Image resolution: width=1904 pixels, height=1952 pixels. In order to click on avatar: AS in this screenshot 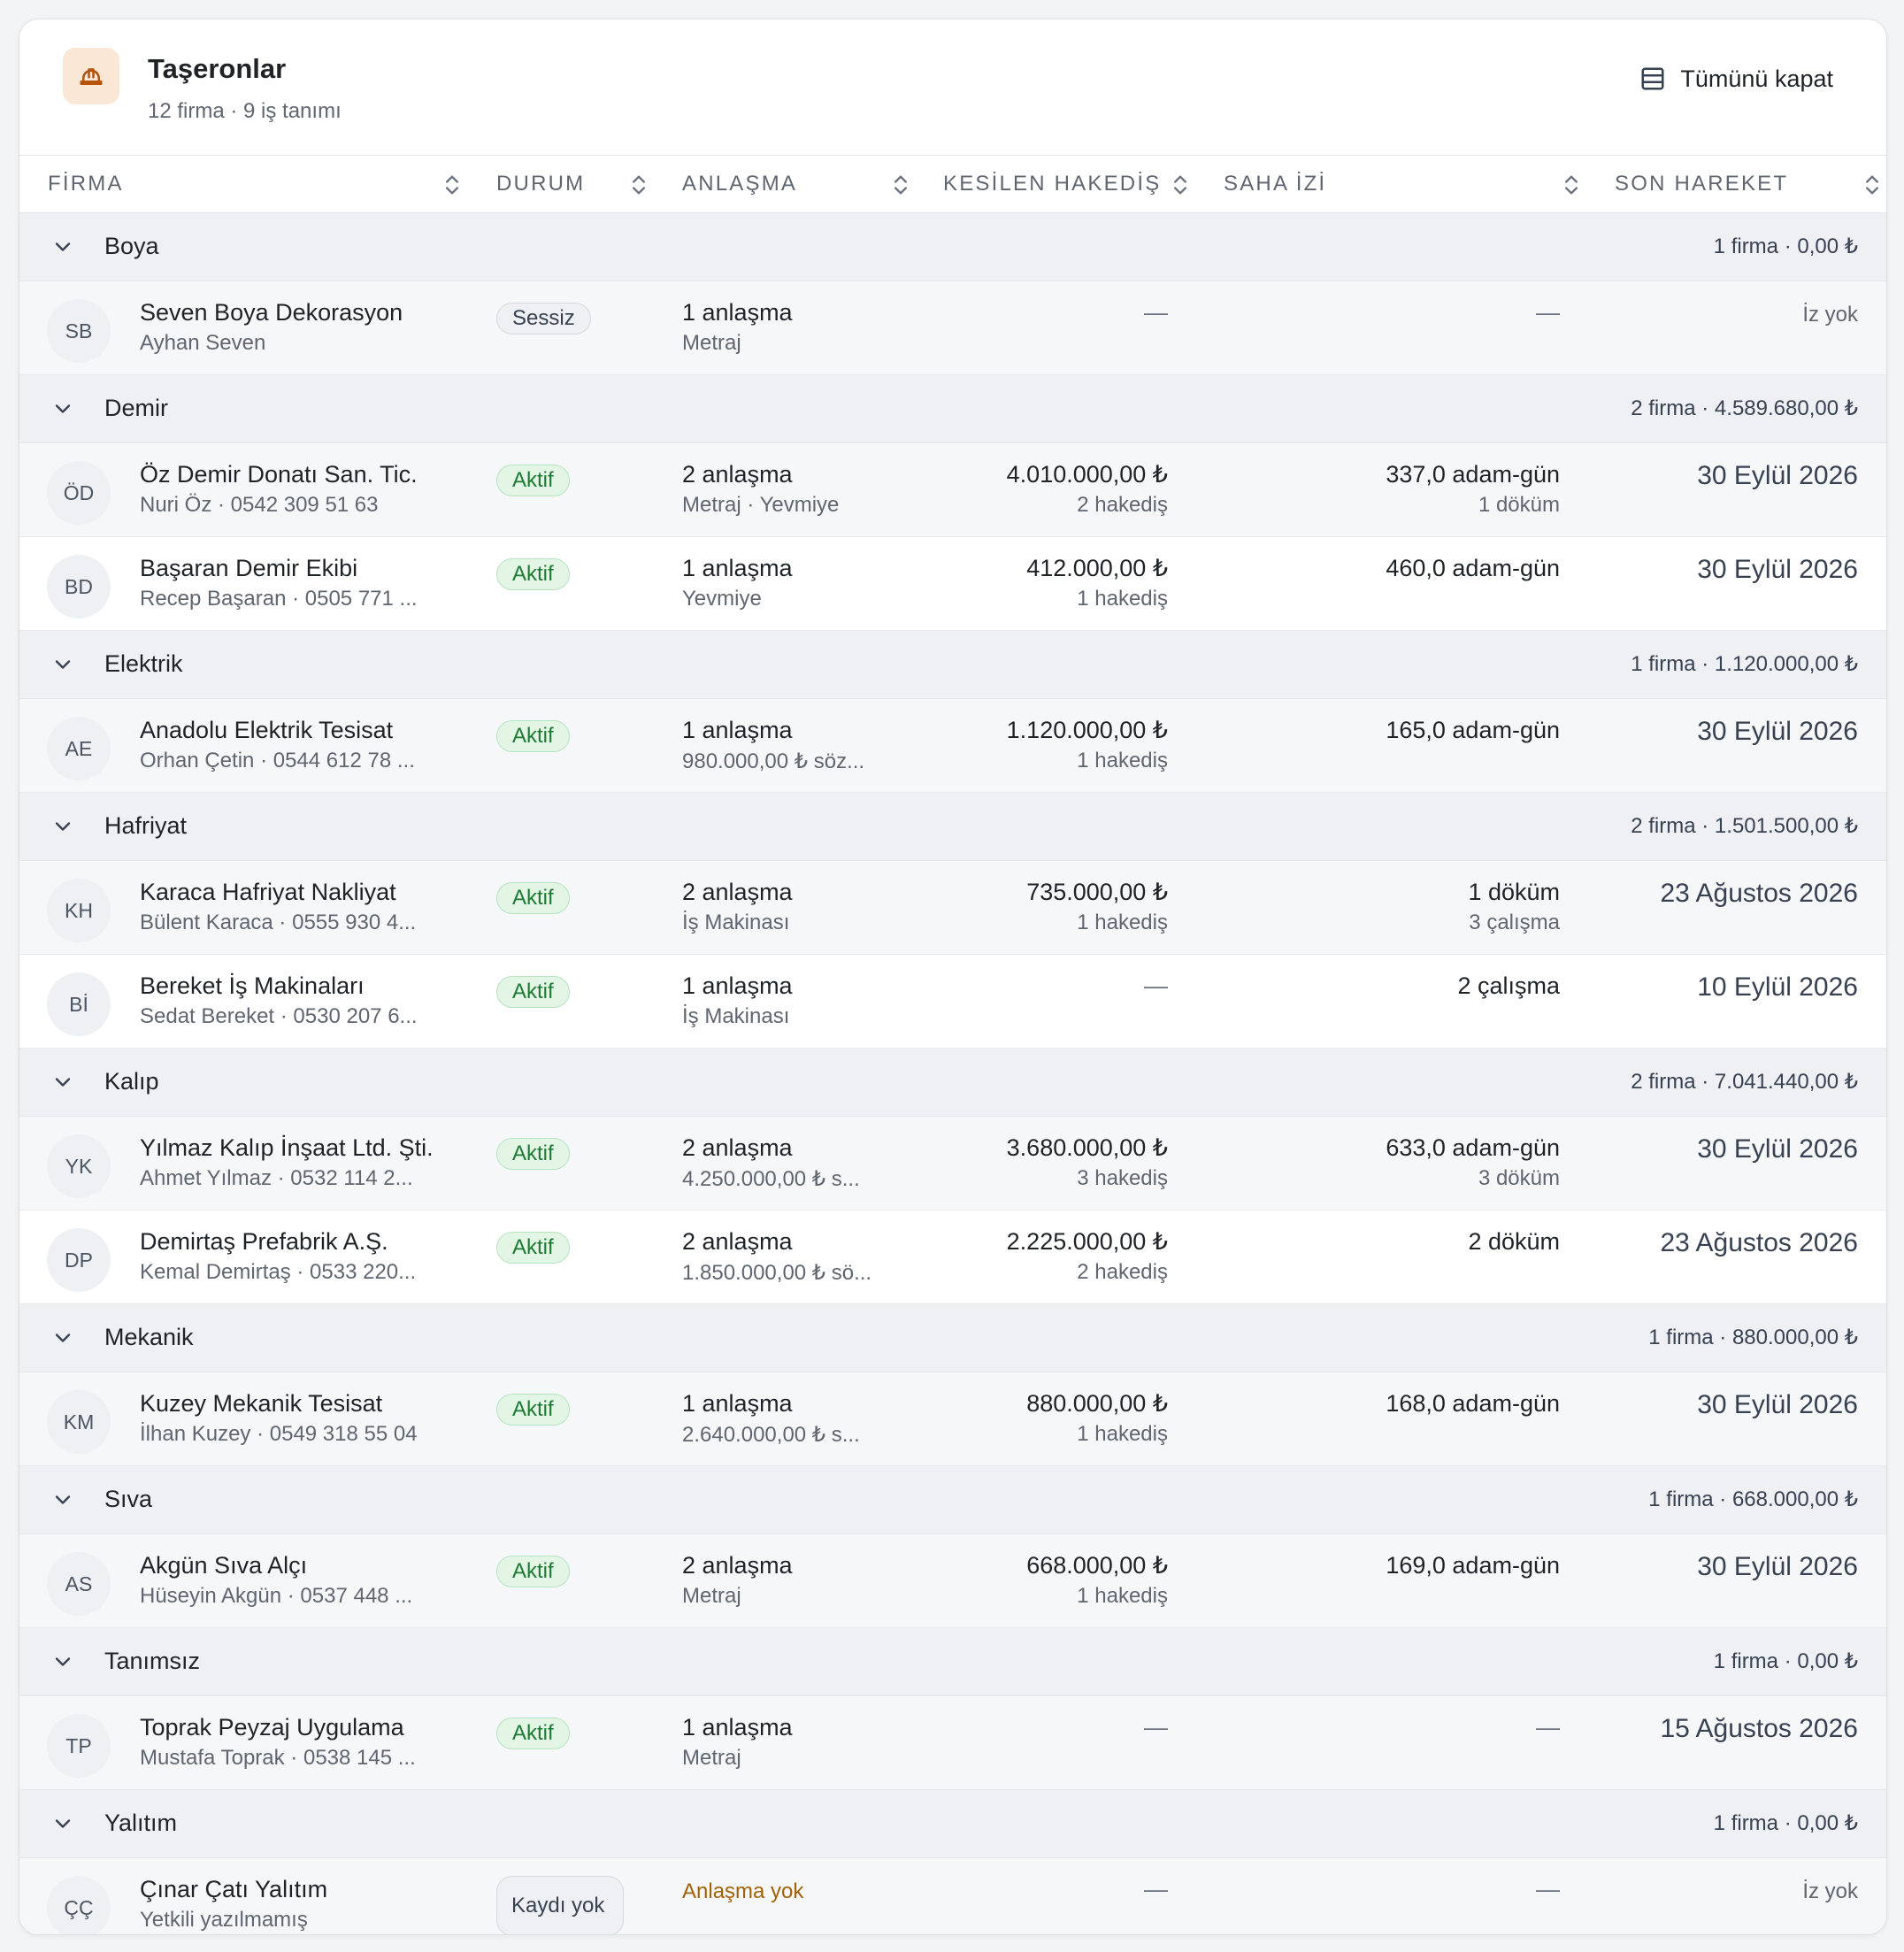, I will do `click(79, 1584)`.